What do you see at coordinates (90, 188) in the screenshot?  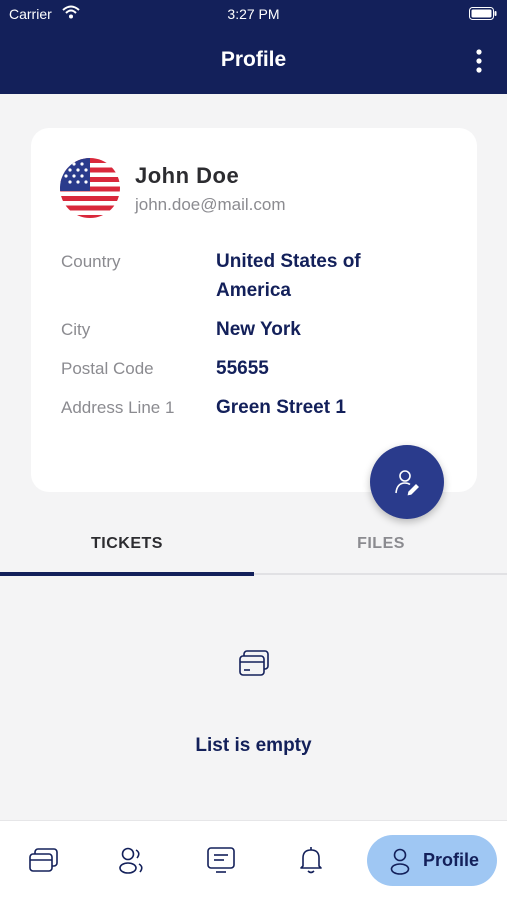 I see `avatar-flag-us` at bounding box center [90, 188].